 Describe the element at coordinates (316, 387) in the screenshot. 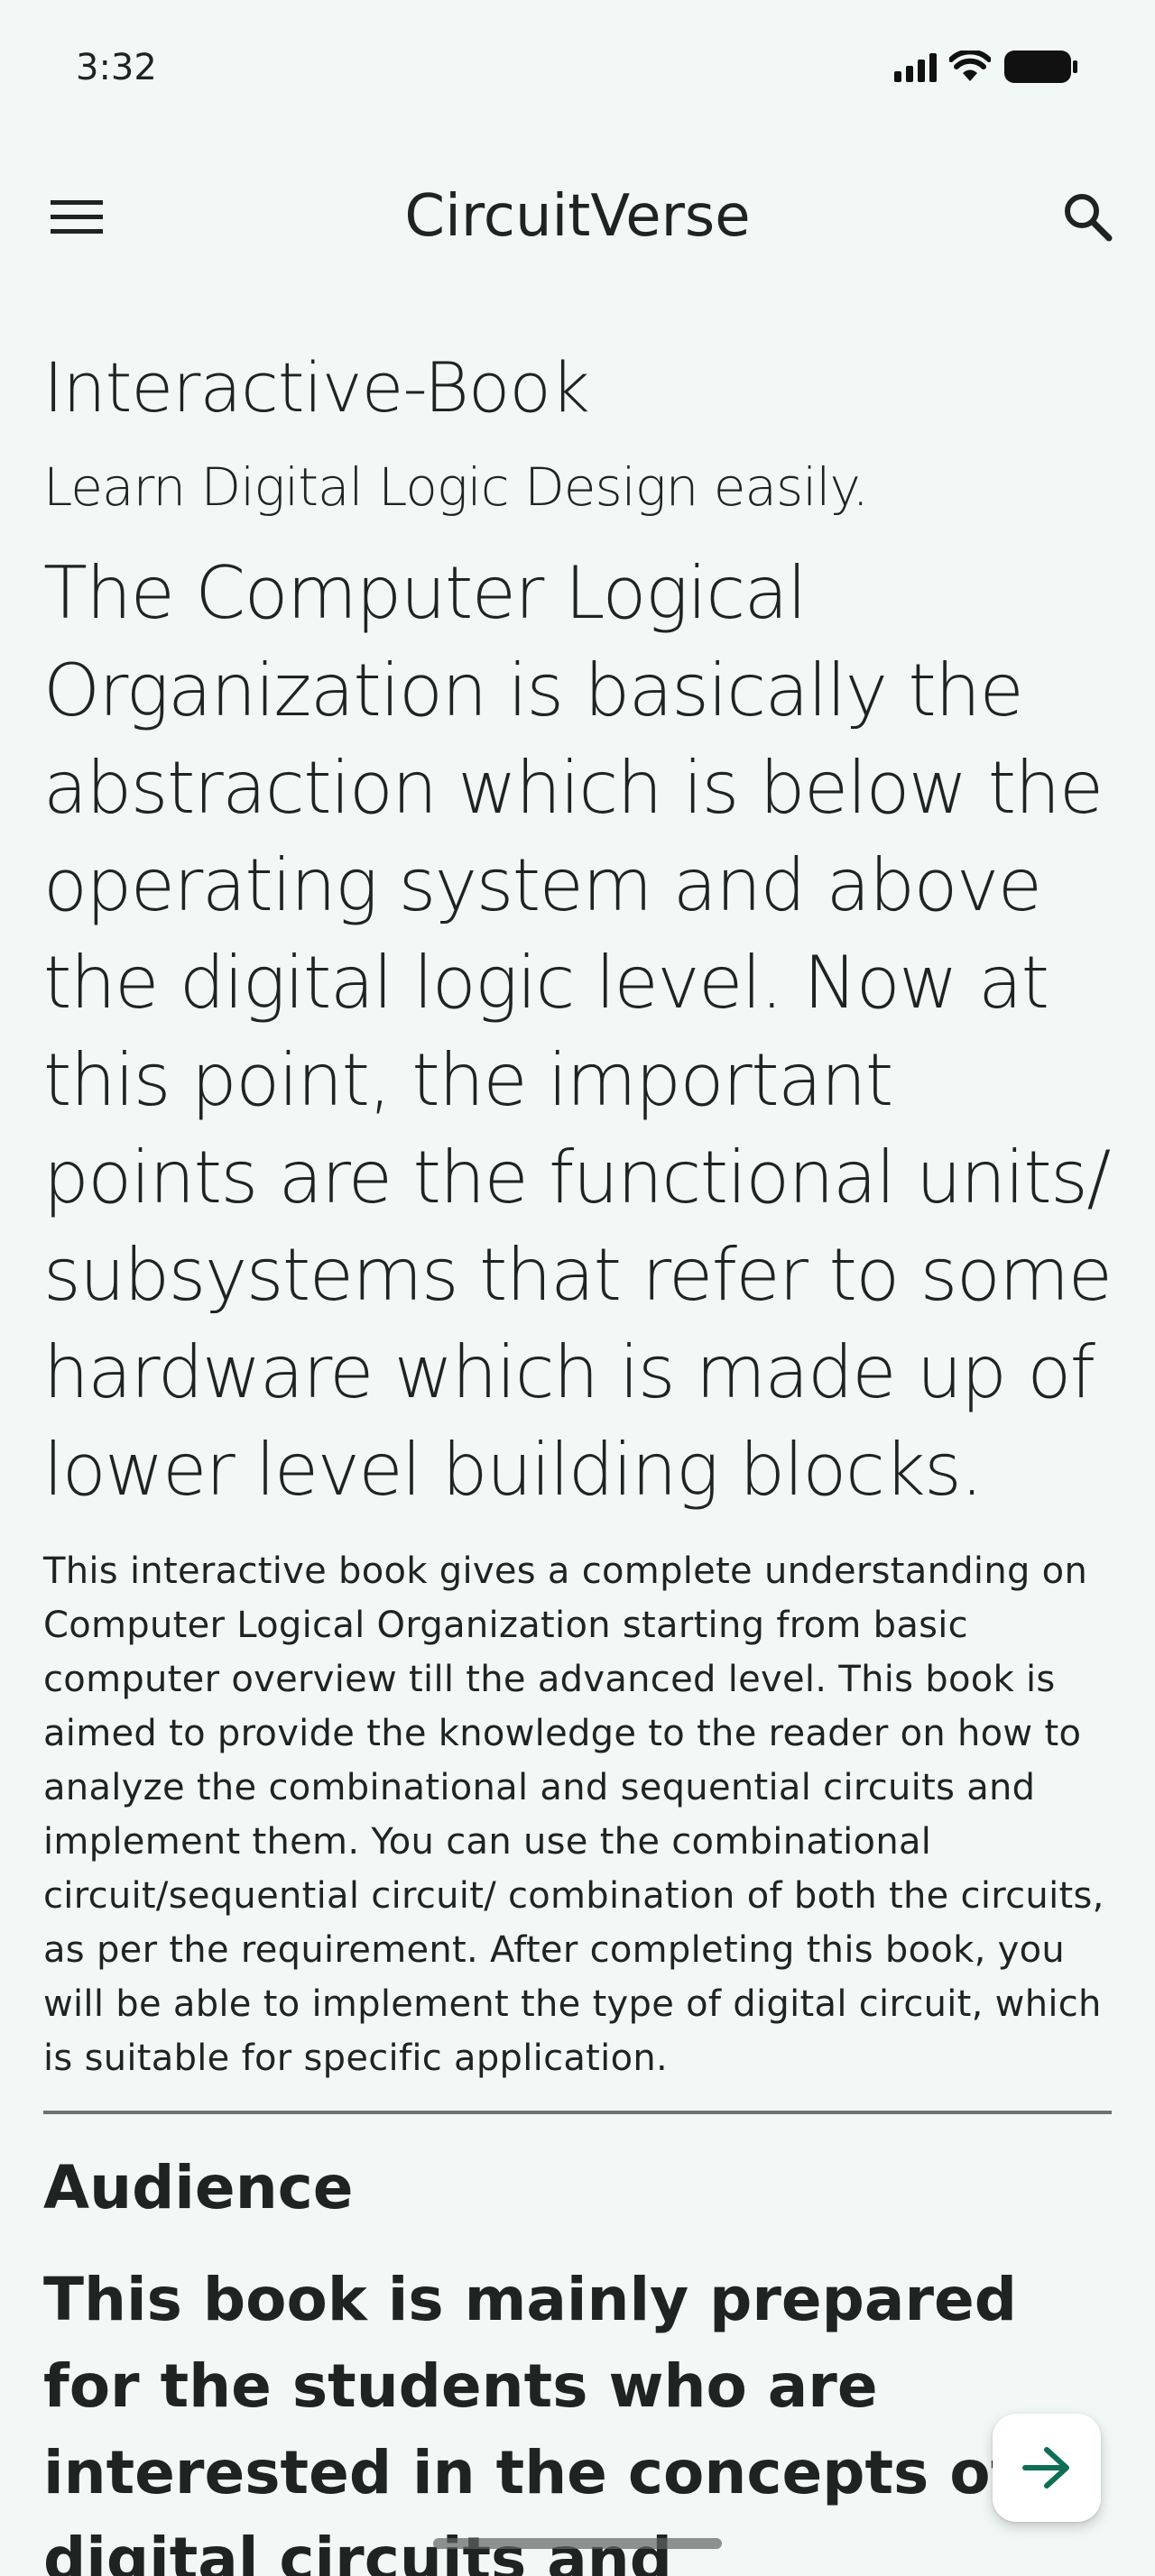

I see `page-title: Interactive-Book` at that location.